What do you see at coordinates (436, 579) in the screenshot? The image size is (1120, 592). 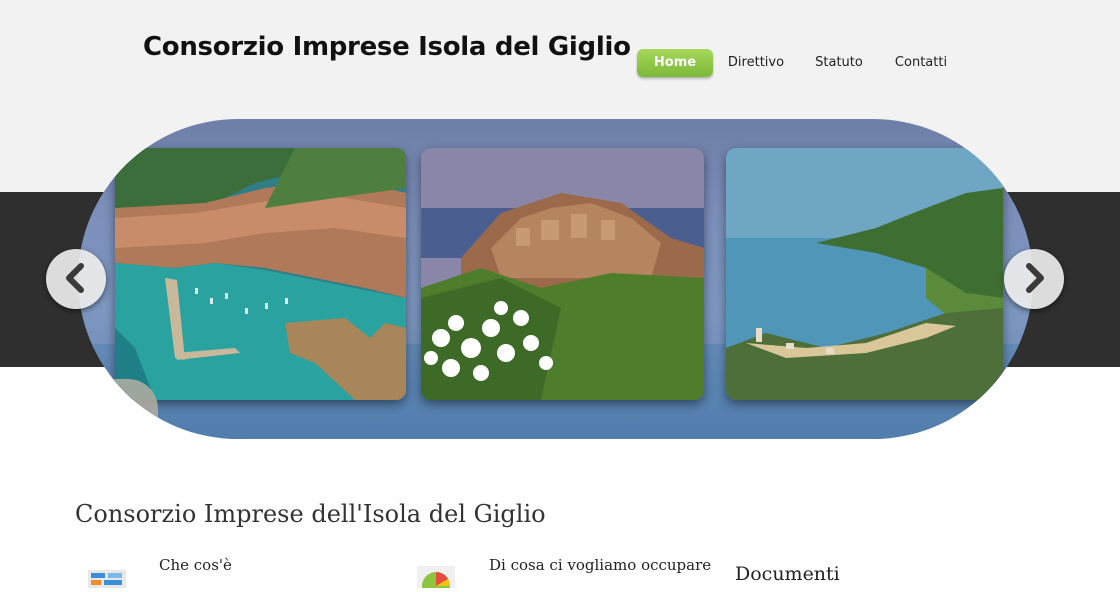 I see `pie-chart-icon` at bounding box center [436, 579].